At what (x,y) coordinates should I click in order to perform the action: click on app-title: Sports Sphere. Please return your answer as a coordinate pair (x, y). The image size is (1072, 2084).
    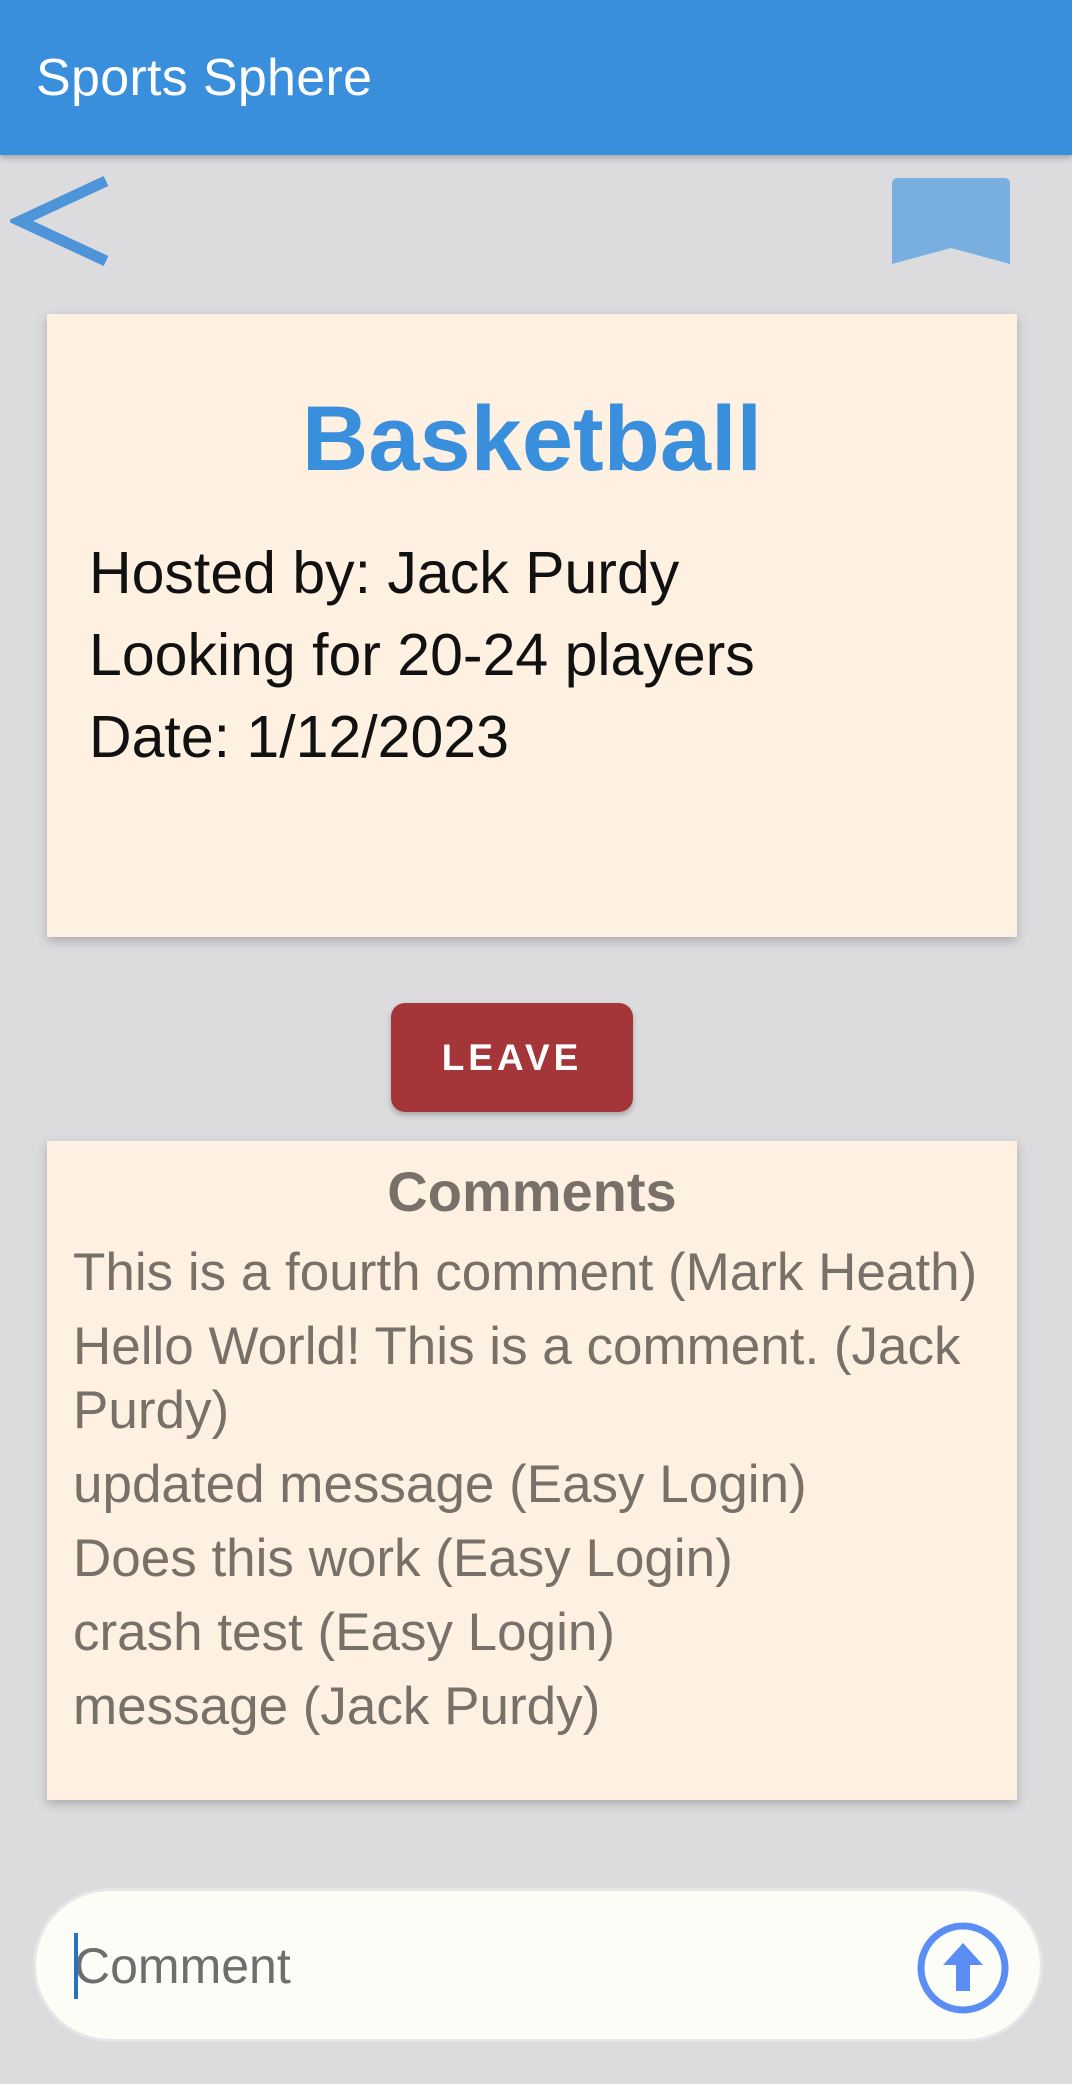
    Looking at the image, I should click on (204, 77).